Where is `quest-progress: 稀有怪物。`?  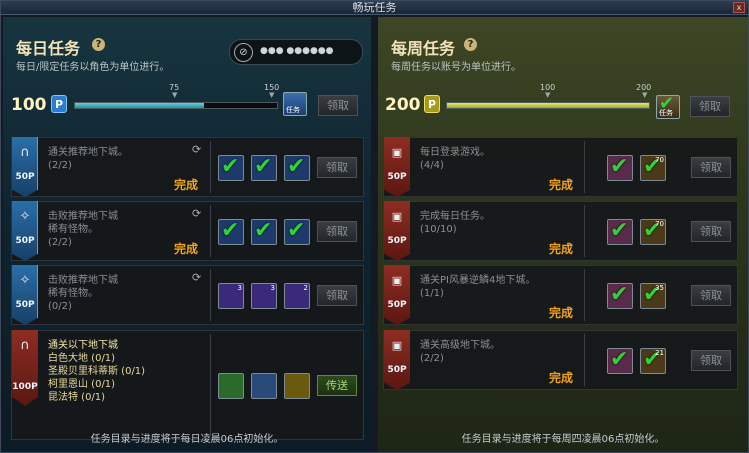
quest-progress: 稀有怪物。 is located at coordinates (73, 293).